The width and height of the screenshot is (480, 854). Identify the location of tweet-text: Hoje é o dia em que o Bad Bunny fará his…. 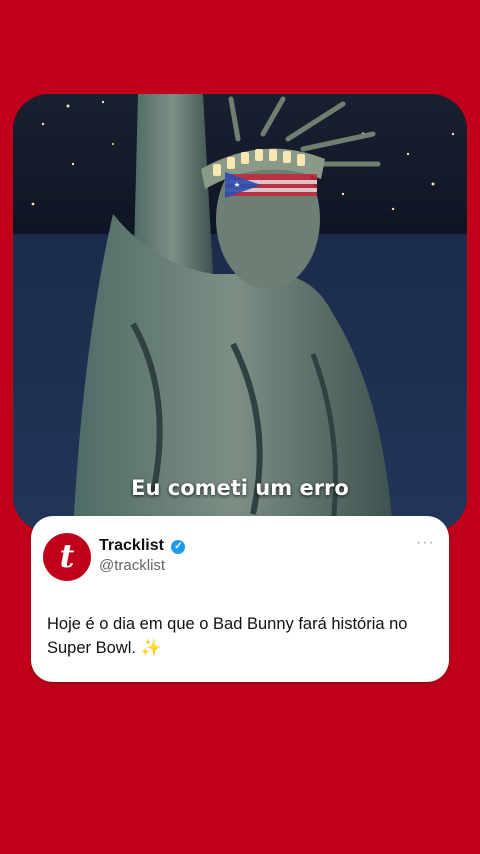
(227, 636).